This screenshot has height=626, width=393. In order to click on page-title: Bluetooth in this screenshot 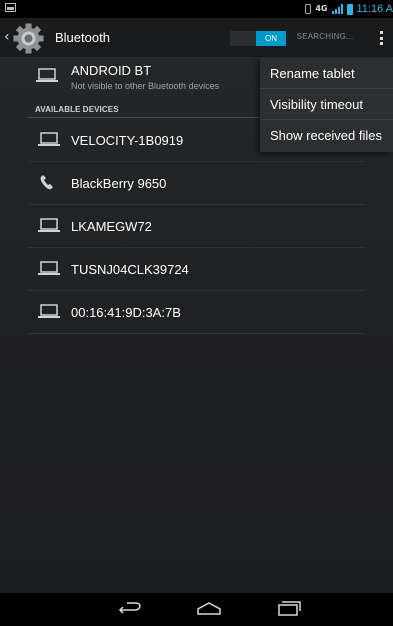, I will do `click(82, 37)`.